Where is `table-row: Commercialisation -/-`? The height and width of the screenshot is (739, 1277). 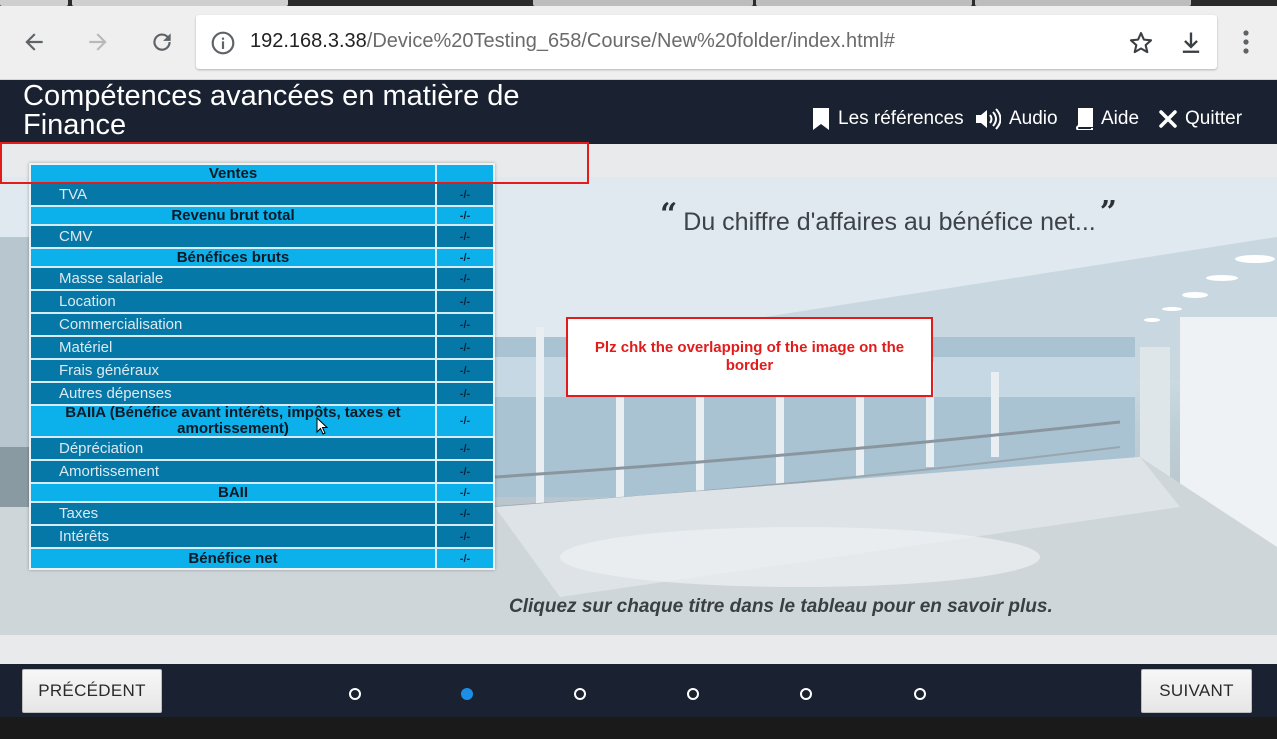
table-row: Commercialisation -/- is located at coordinates (262, 325).